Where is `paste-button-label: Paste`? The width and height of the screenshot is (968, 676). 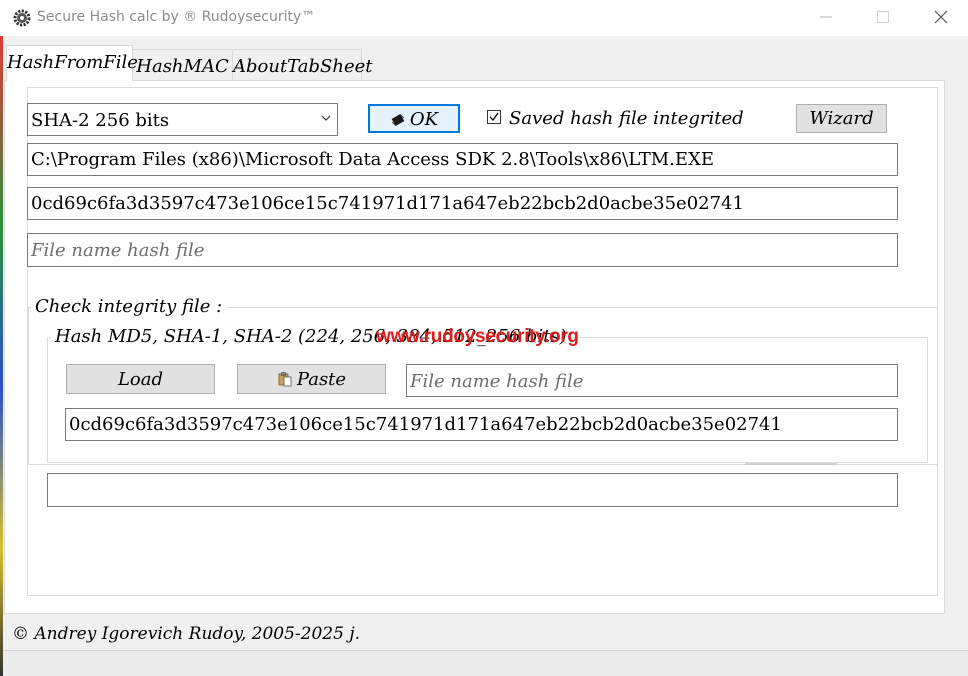
paste-button-label: Paste is located at coordinates (321, 379).